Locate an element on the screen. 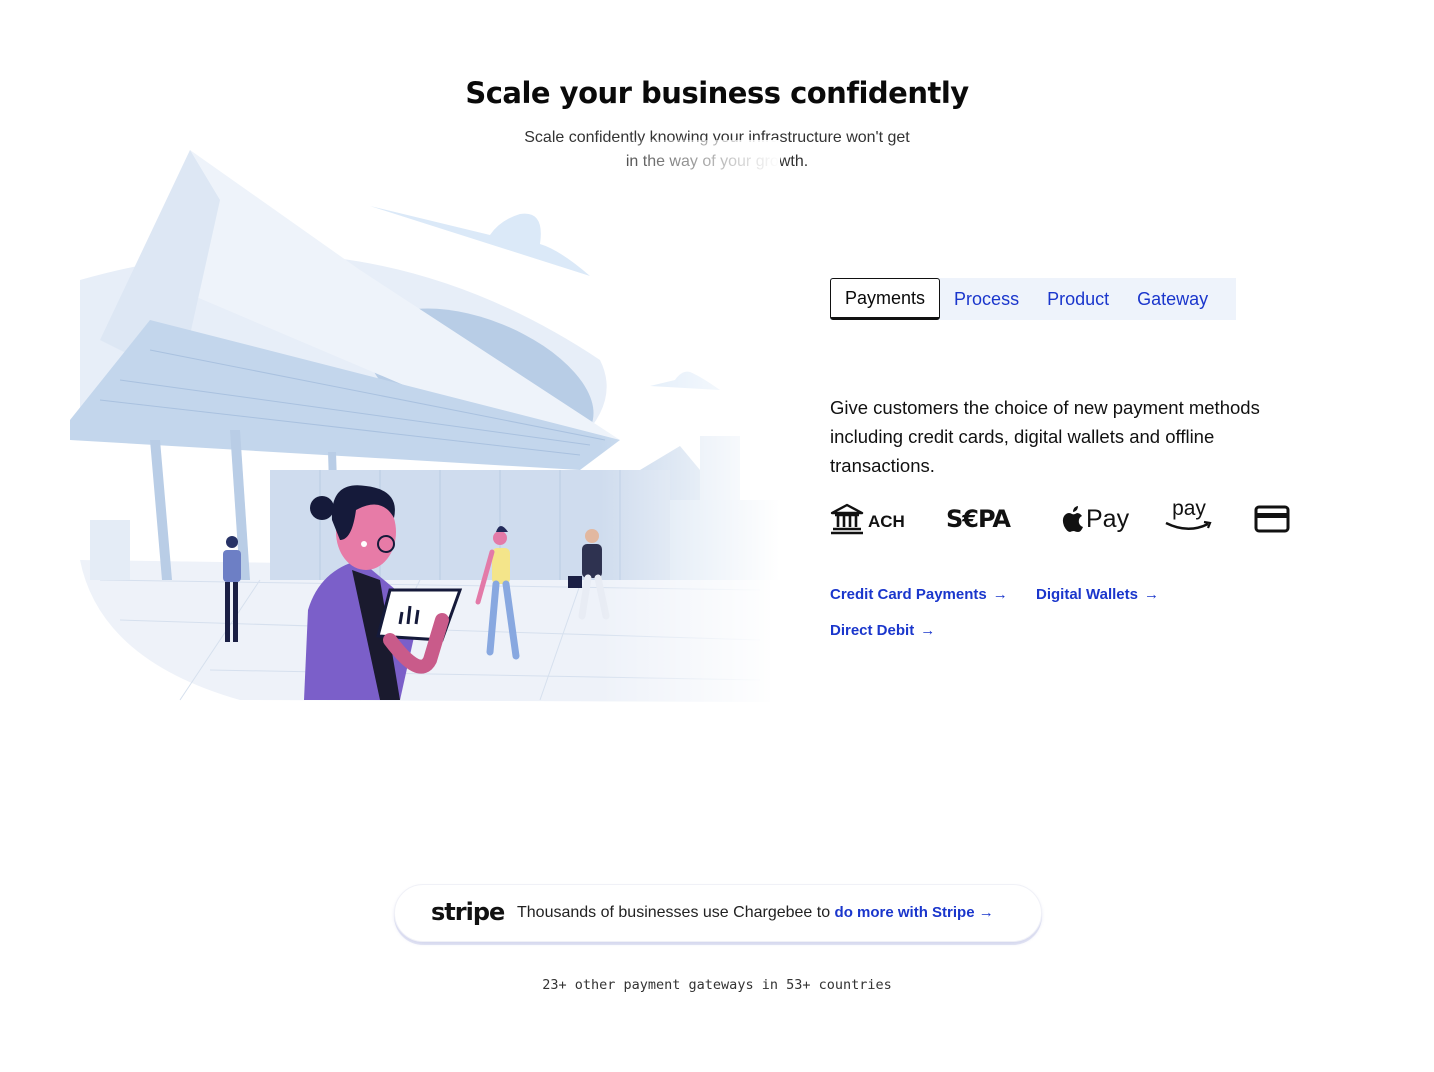 The width and height of the screenshot is (1434, 1072). tab-product: Product is located at coordinates (1078, 299).